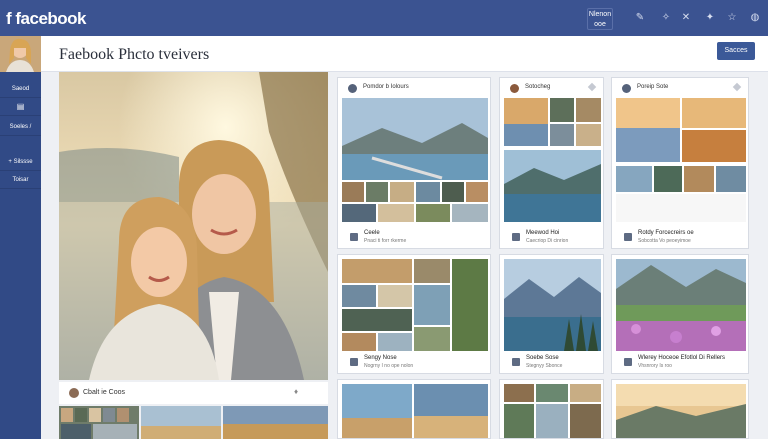 The image size is (768, 439). I want to click on globe-icon: ◍, so click(755, 18).